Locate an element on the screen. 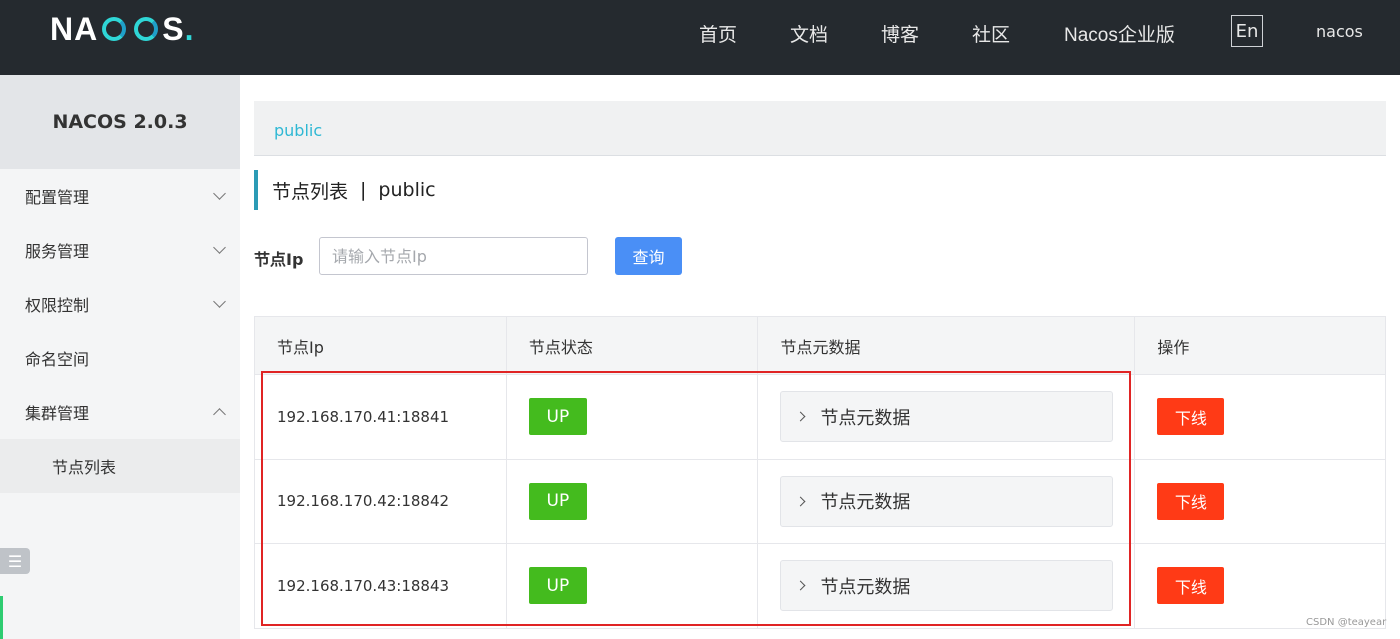 This screenshot has width=1400, height=639. query-button: 查询 is located at coordinates (648, 256).